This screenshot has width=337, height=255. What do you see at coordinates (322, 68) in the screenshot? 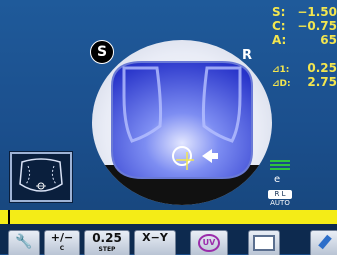
I see `prism1-value: 0.25` at bounding box center [322, 68].